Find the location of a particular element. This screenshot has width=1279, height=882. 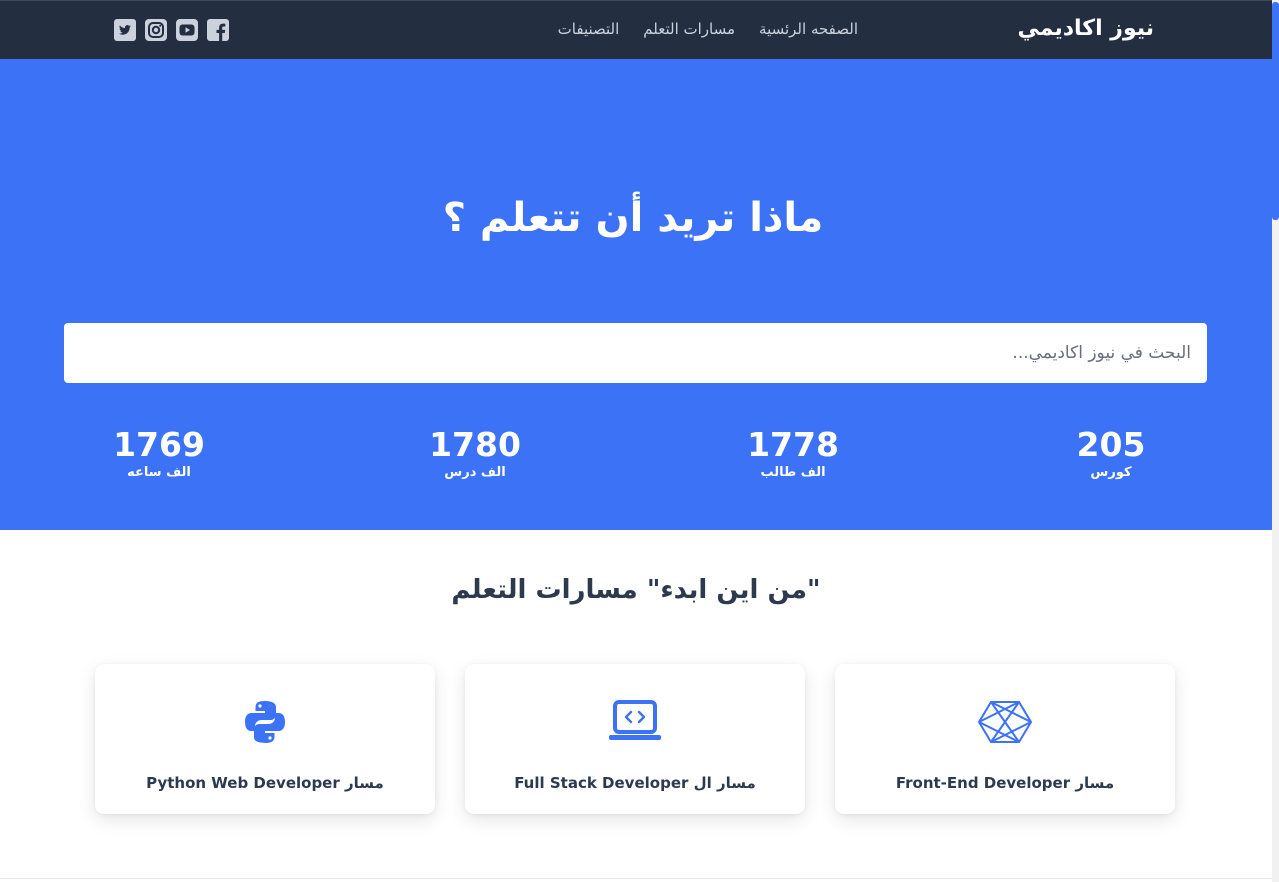

facebook-icon is located at coordinates (218, 30).